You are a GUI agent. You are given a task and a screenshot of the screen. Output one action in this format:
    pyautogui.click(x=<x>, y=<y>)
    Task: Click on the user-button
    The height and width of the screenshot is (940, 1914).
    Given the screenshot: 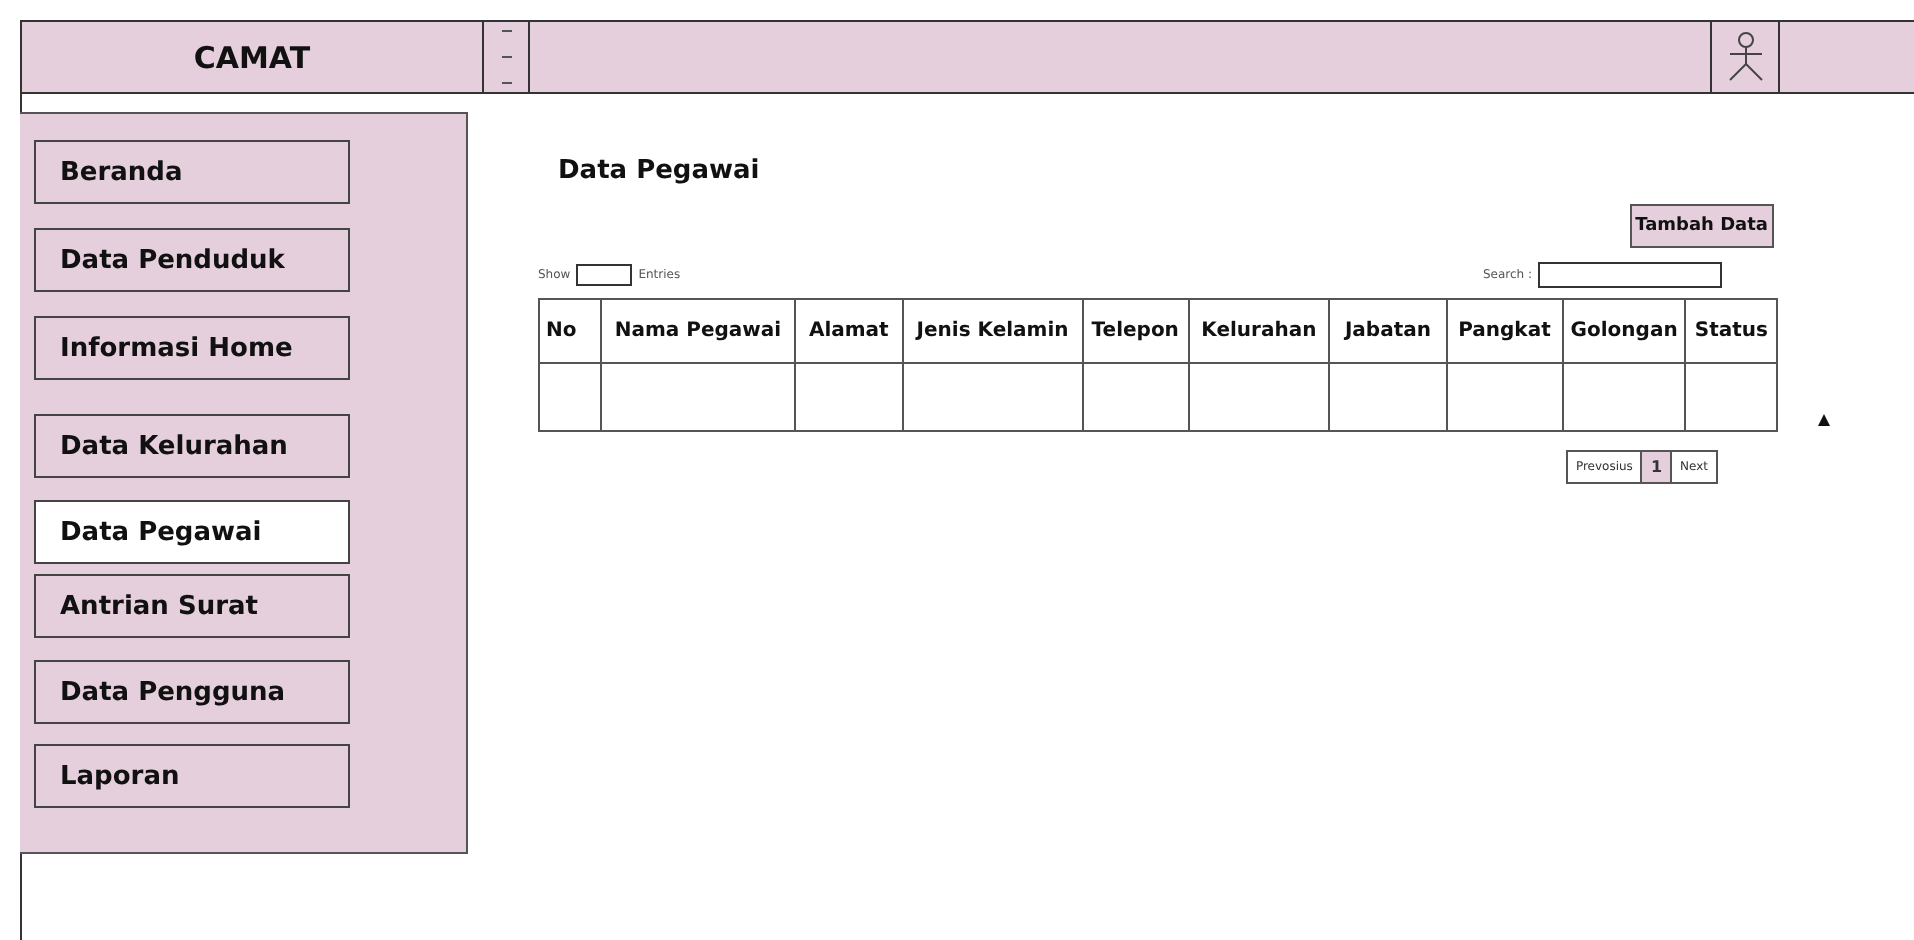 What is the action you would take?
    pyautogui.click(x=1745, y=57)
    